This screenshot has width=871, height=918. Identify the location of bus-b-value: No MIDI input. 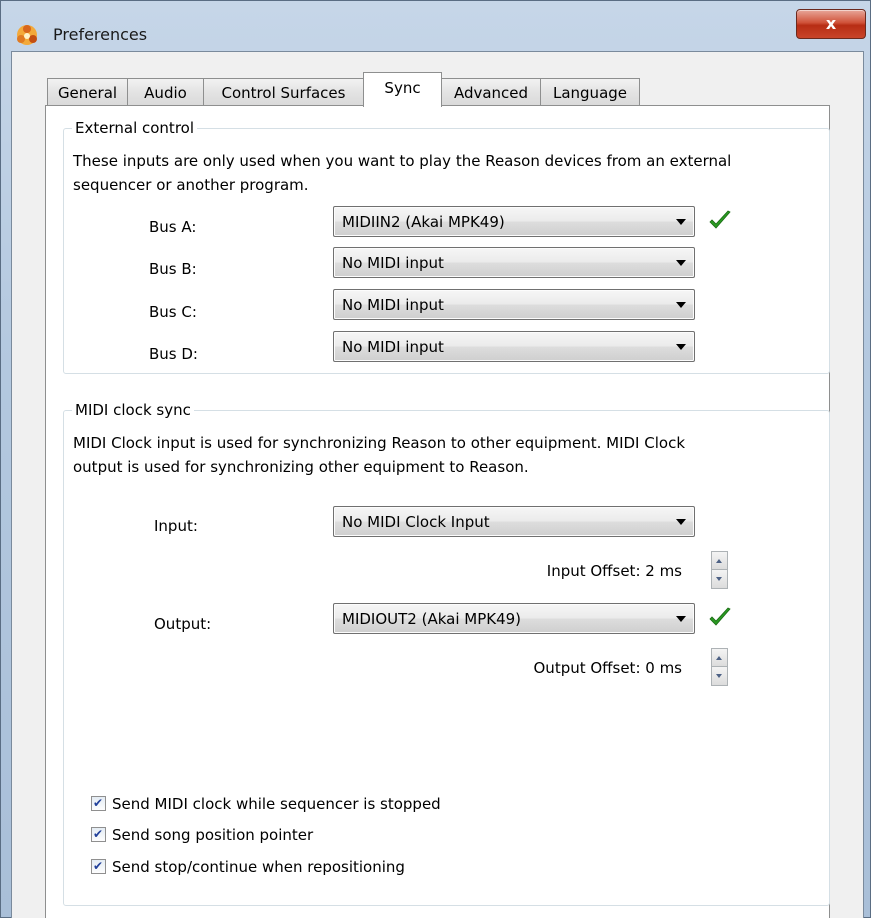
(393, 263).